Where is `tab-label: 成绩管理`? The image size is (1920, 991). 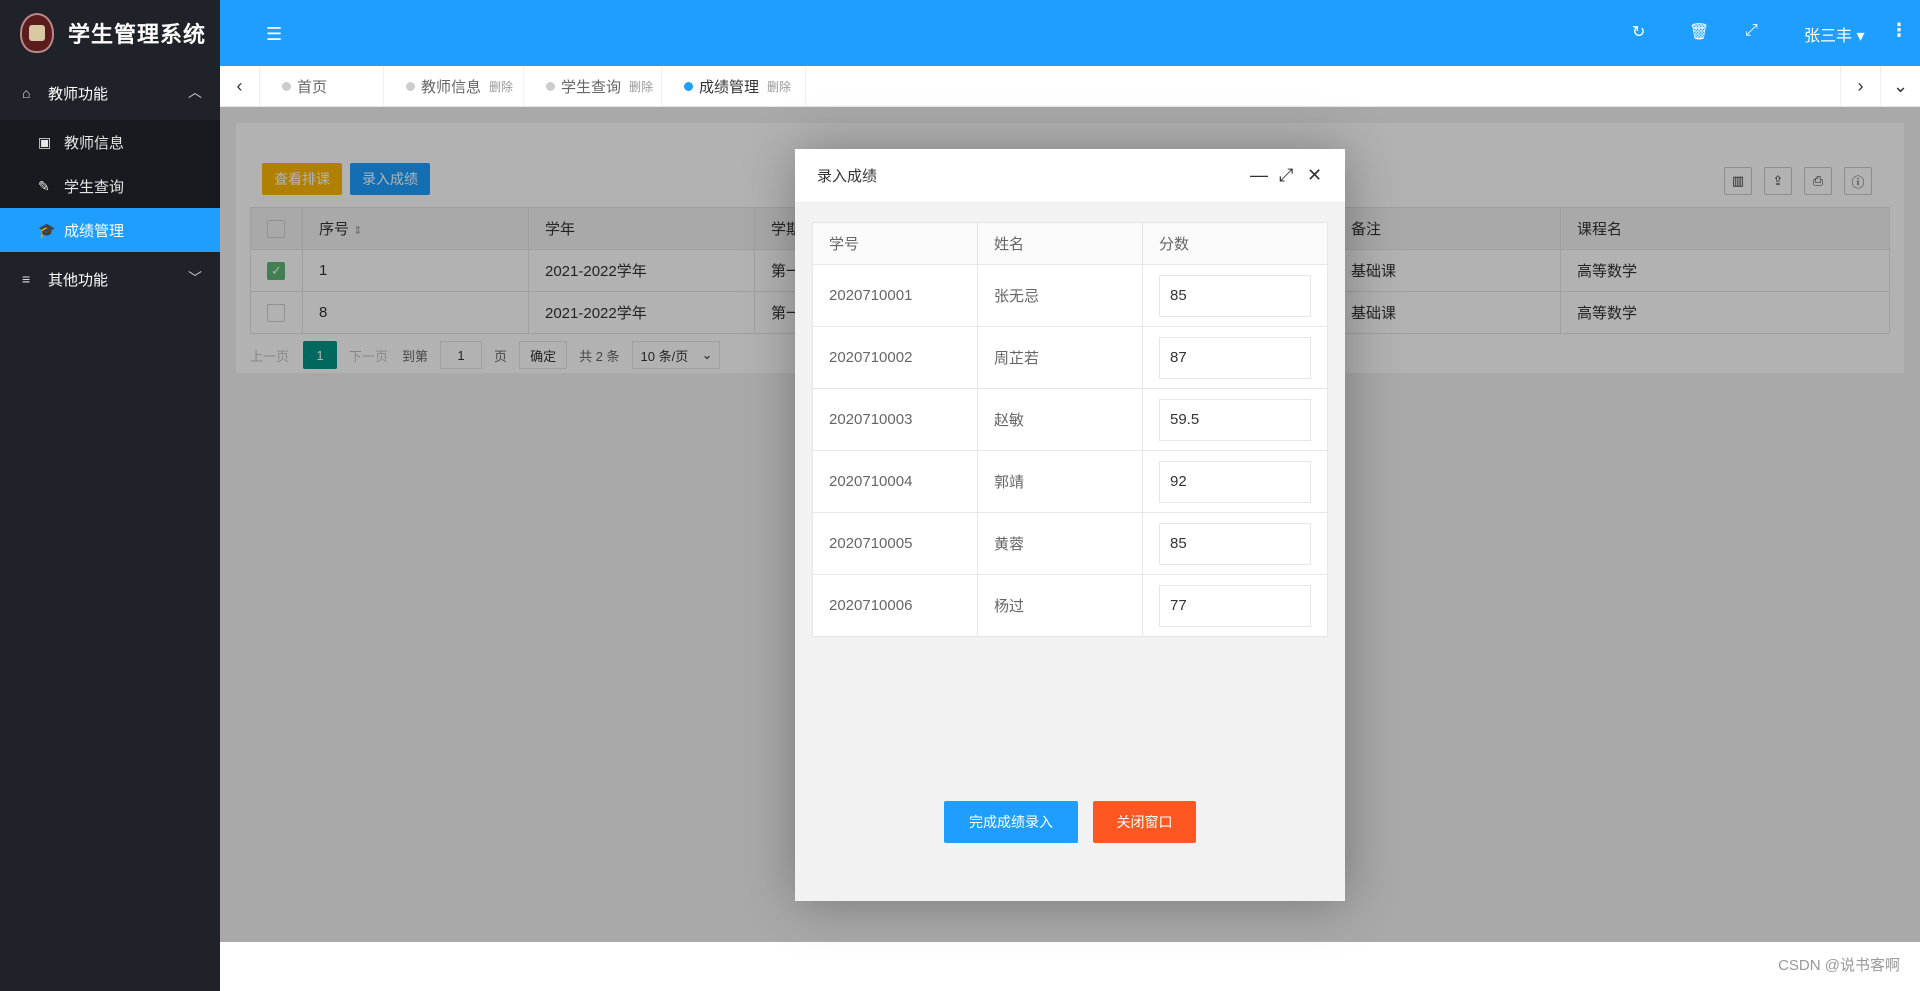
tab-label: 成绩管理 is located at coordinates (729, 87).